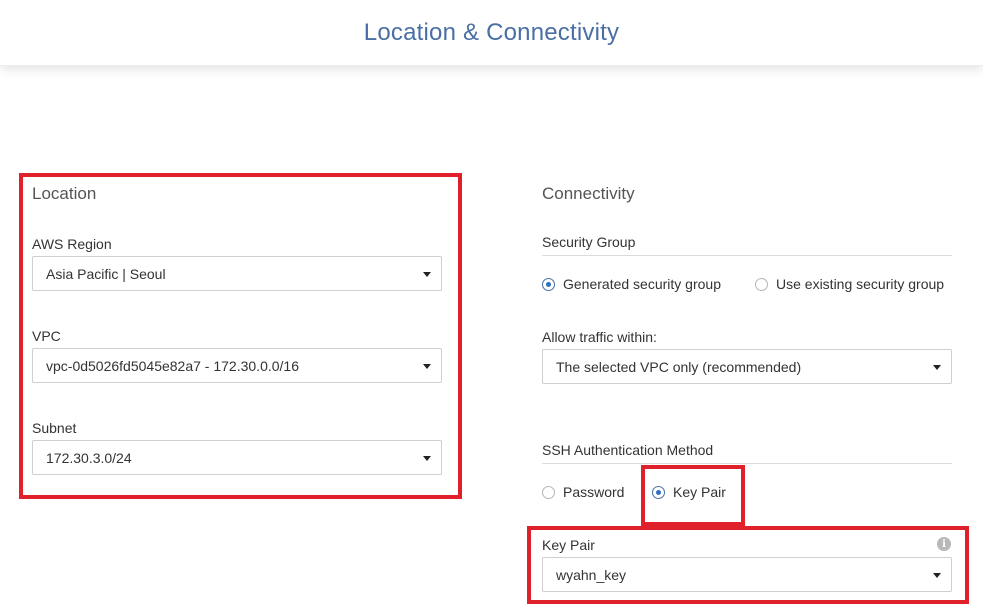  What do you see at coordinates (89, 457) in the screenshot?
I see `subnet-value: 172.30.3.0/24` at bounding box center [89, 457].